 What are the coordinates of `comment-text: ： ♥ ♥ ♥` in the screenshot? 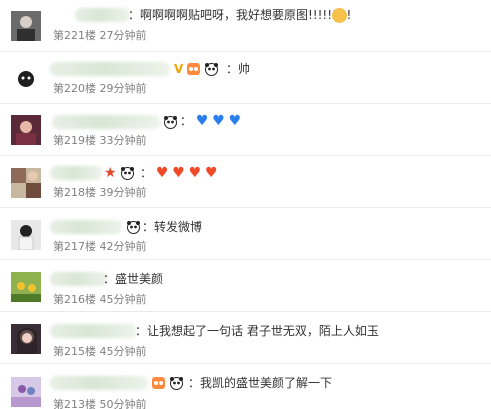 It's located at (210, 121).